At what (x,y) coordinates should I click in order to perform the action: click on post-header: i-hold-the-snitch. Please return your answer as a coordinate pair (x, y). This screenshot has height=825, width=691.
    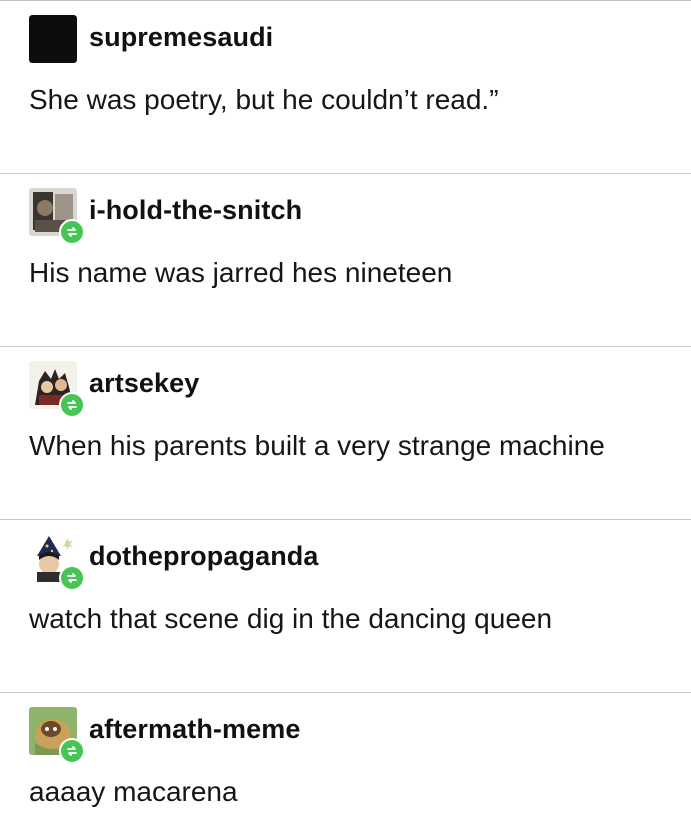
    Looking at the image, I should click on (165, 216).